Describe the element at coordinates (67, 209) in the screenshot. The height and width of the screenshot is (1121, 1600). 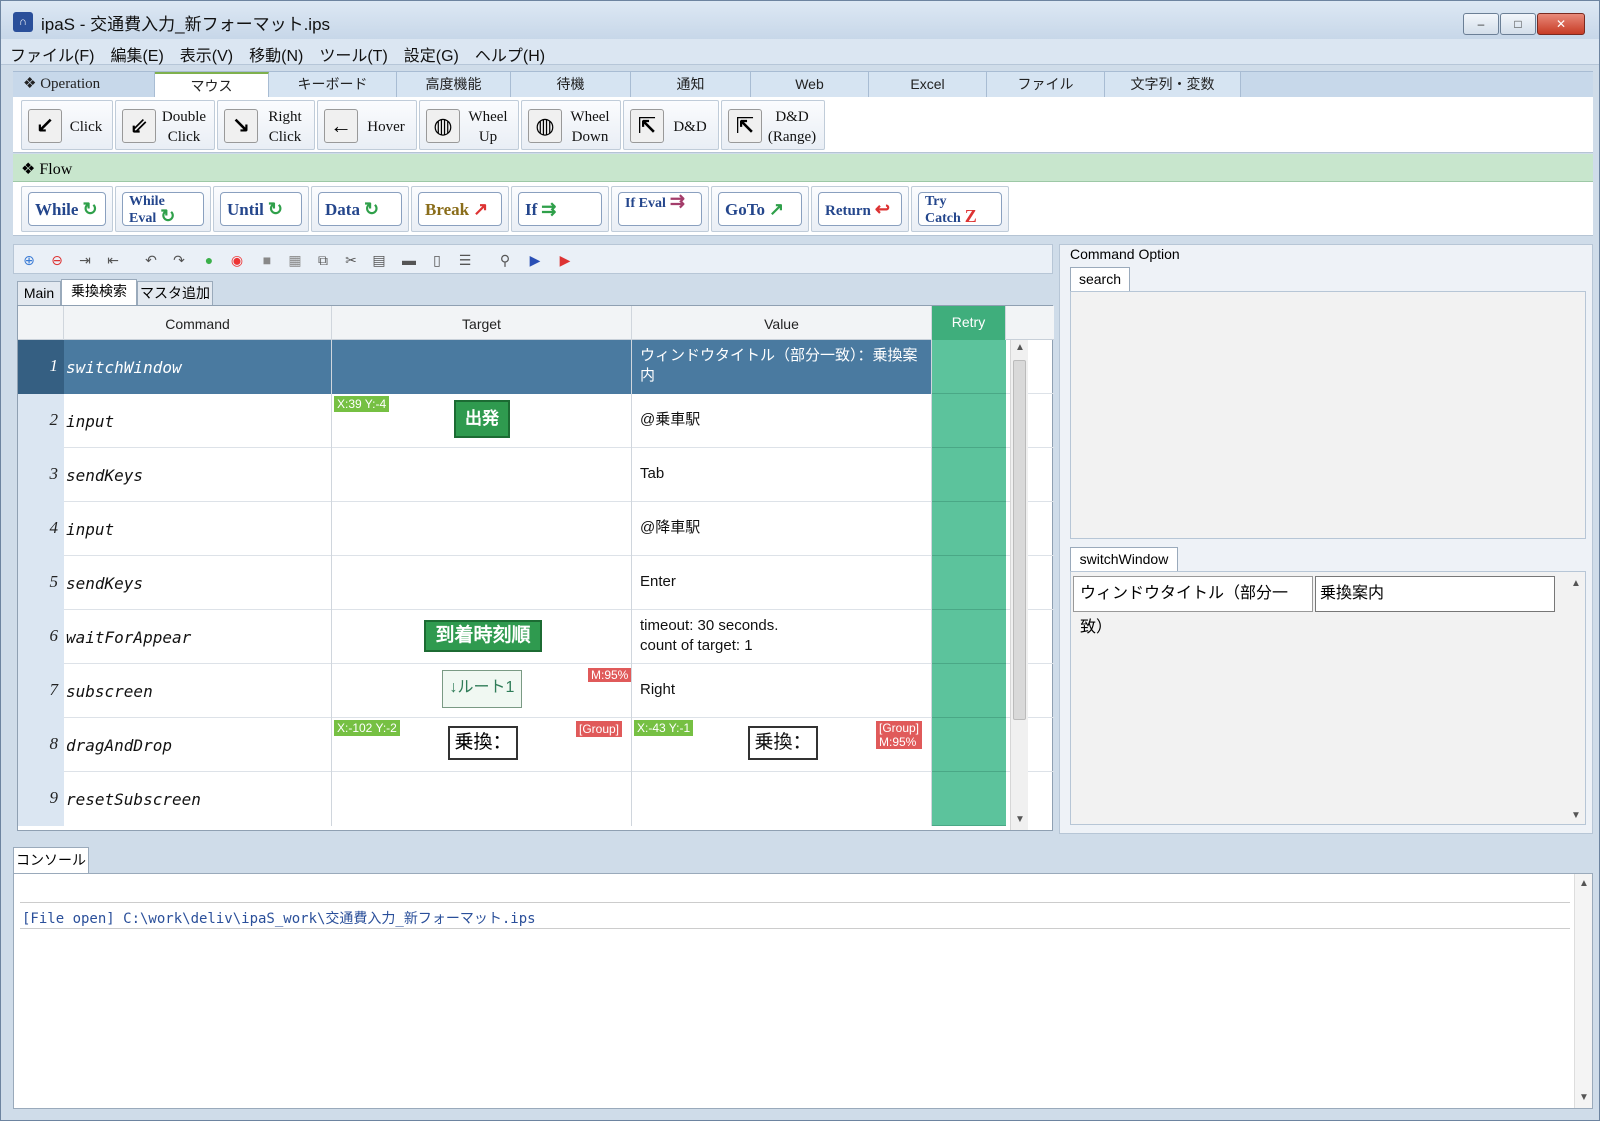
I see `while-button: While ↻` at that location.